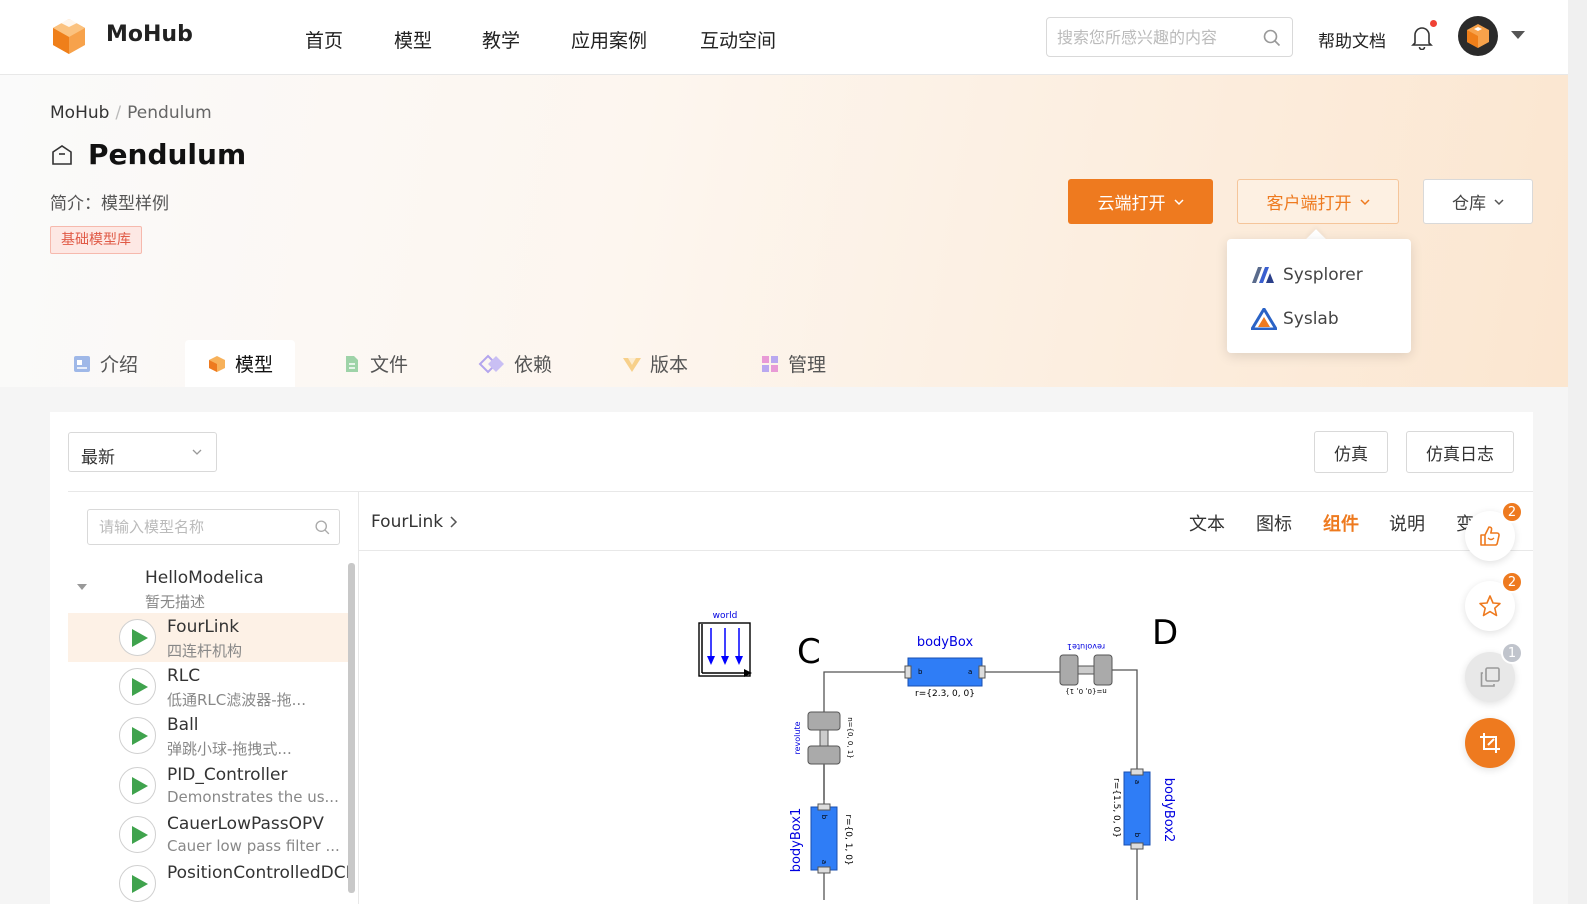 This screenshot has width=1587, height=904. Describe the element at coordinates (850, 737) in the screenshot. I see `revolute-param: n={0, 0, 1}` at that location.